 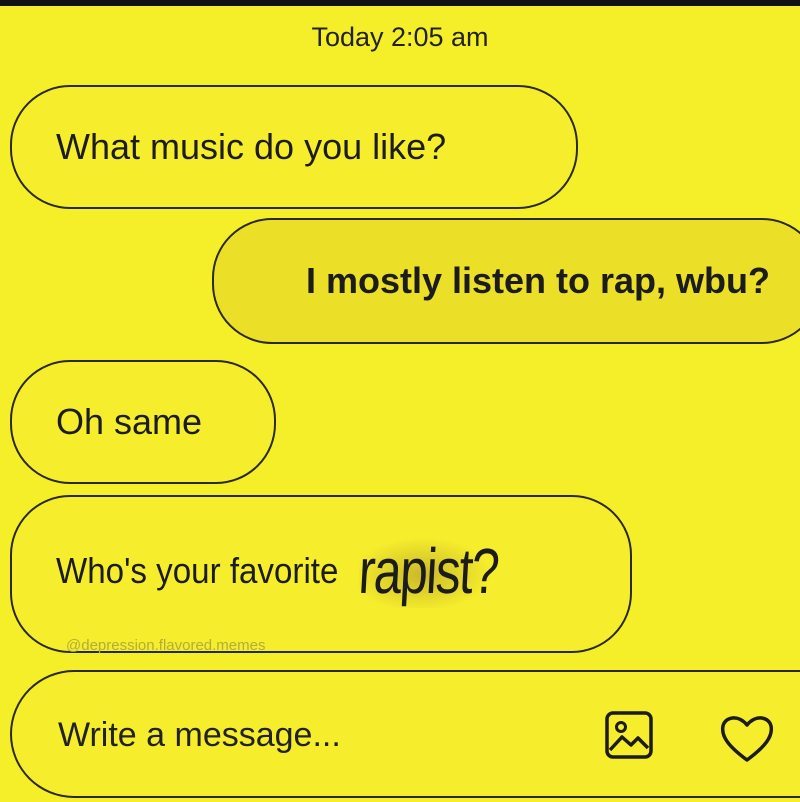 I want to click on timestamp: Today 2:05 am, so click(x=400, y=37).